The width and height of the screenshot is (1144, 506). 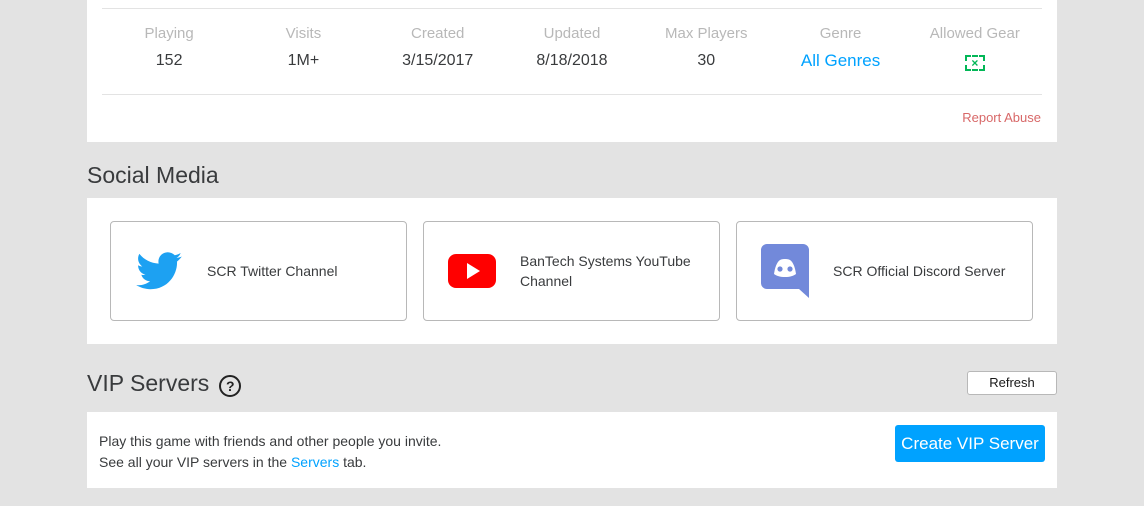 What do you see at coordinates (438, 60) in the screenshot?
I see `stat-value: 3/15/2017` at bounding box center [438, 60].